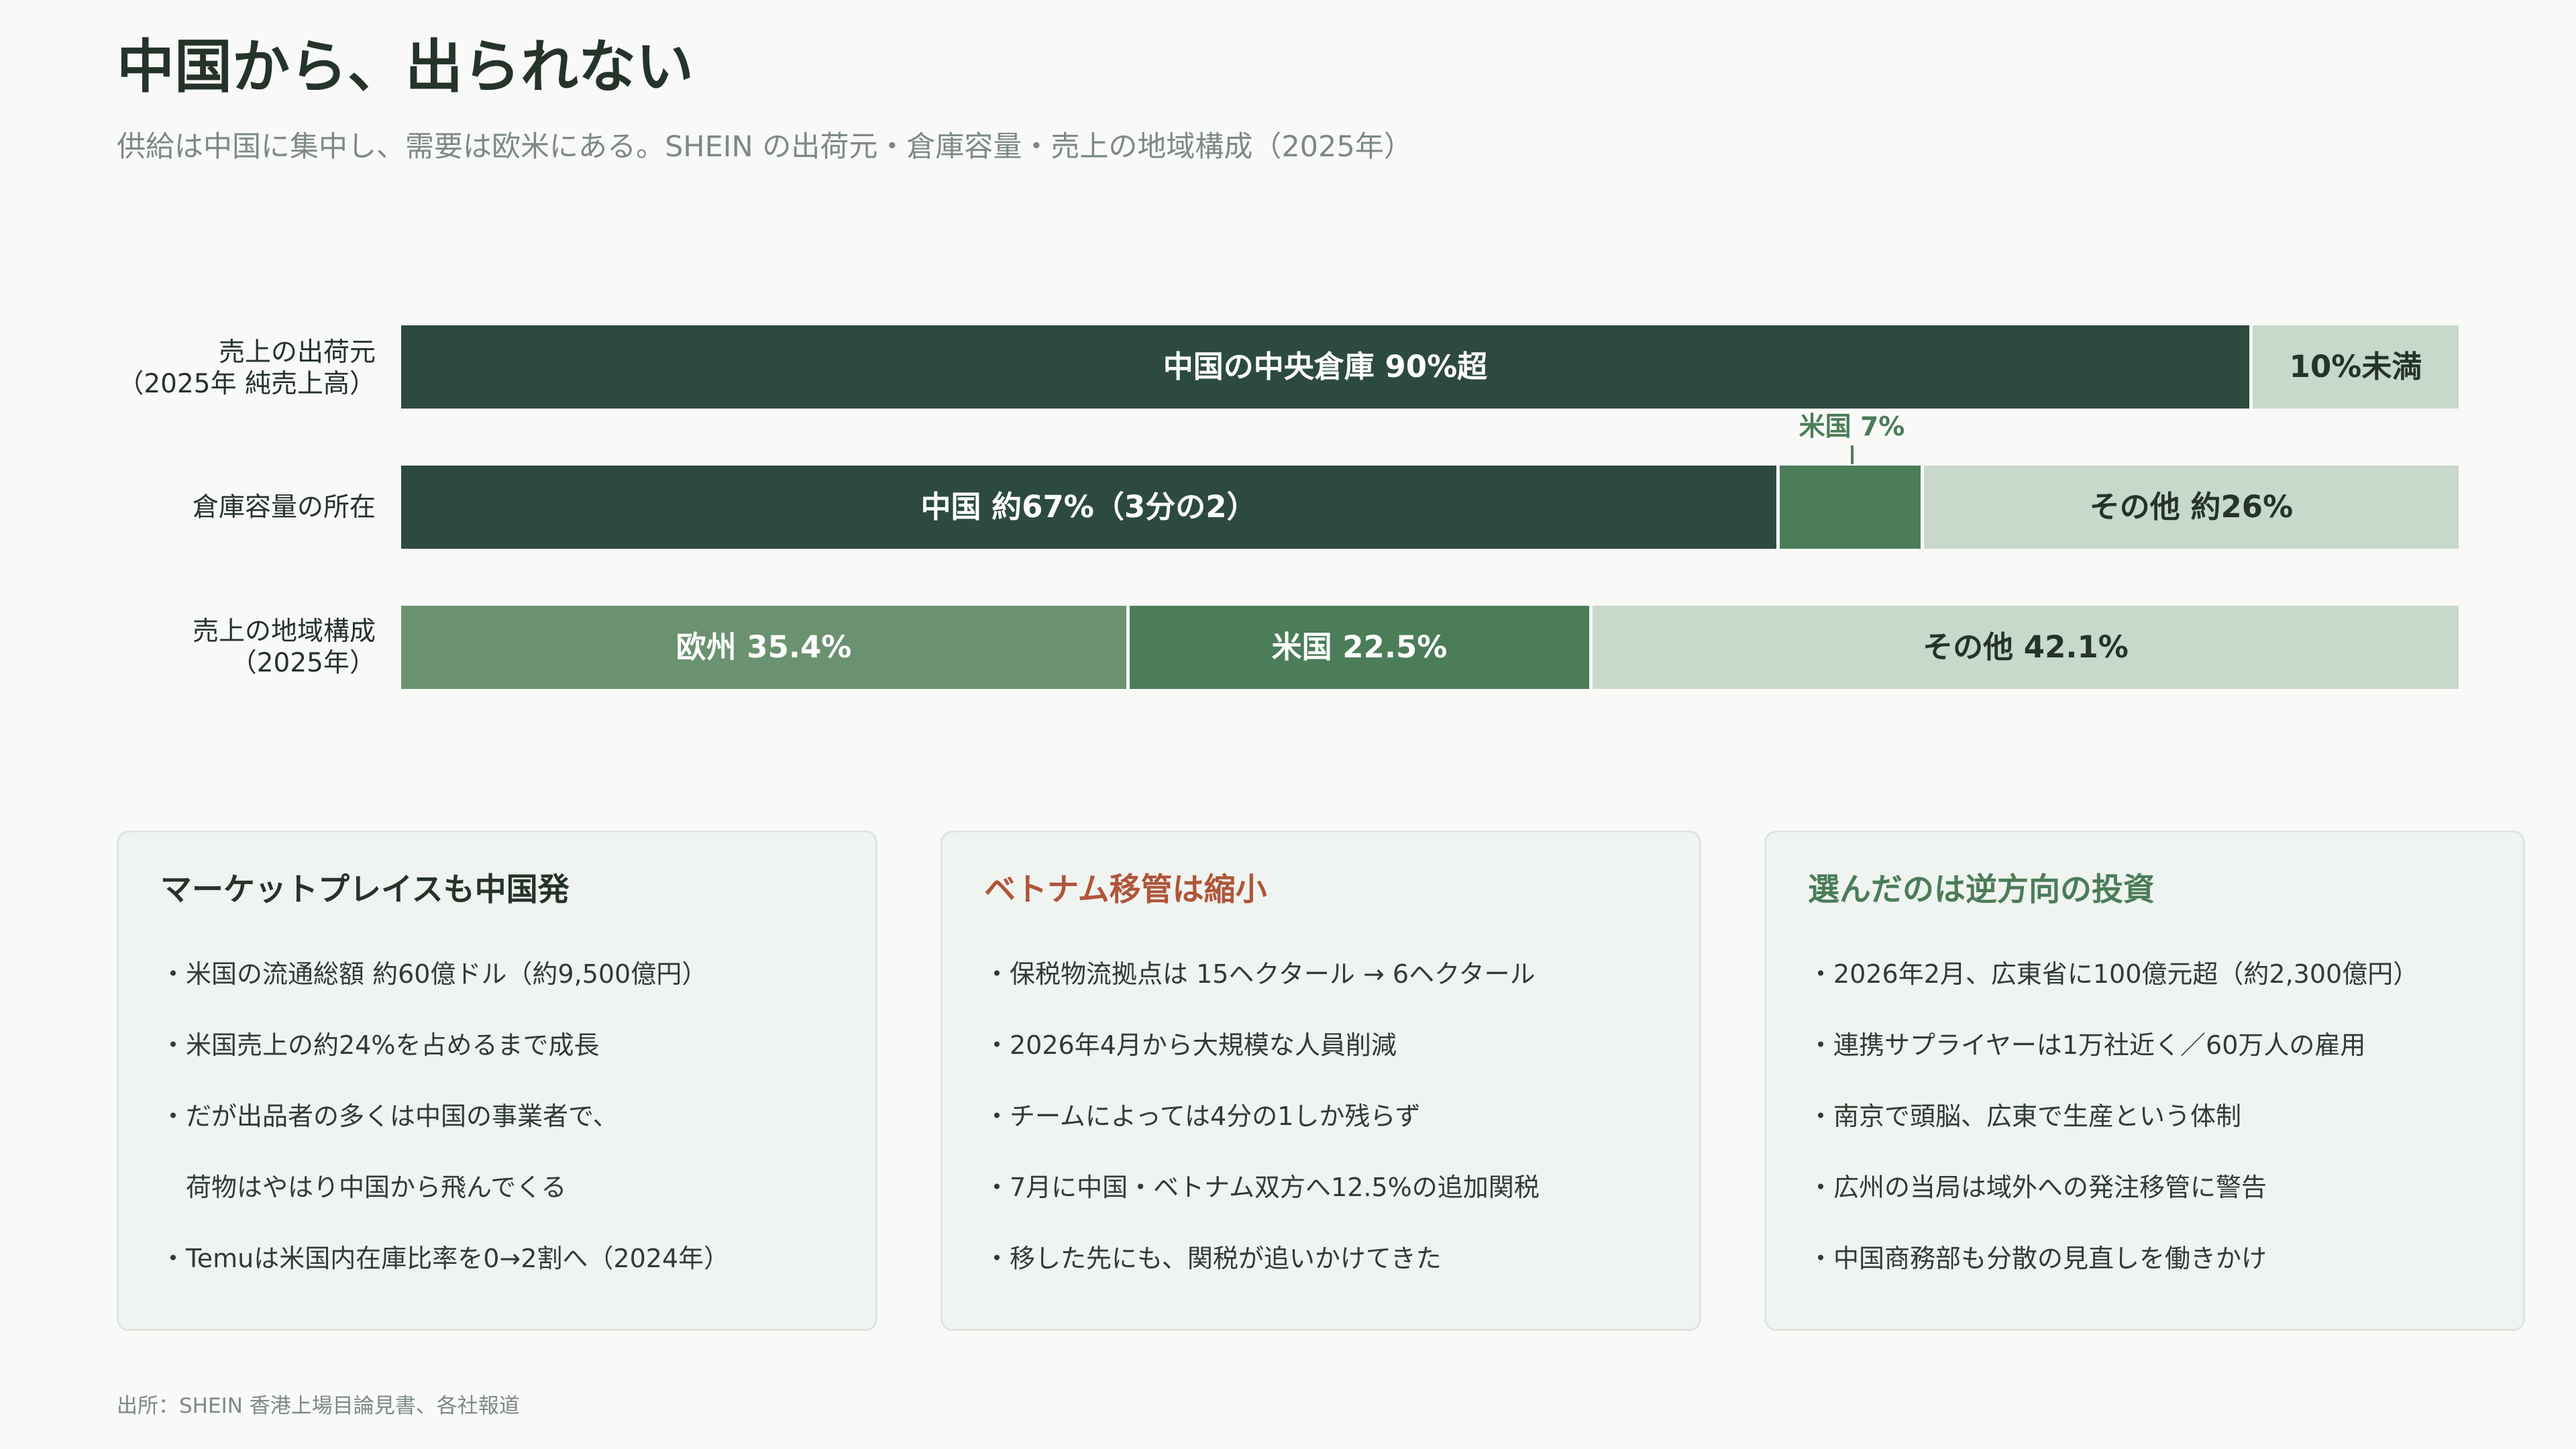  I want to click on segment-label: 中国 約67%（3分の2）, so click(1088, 507).